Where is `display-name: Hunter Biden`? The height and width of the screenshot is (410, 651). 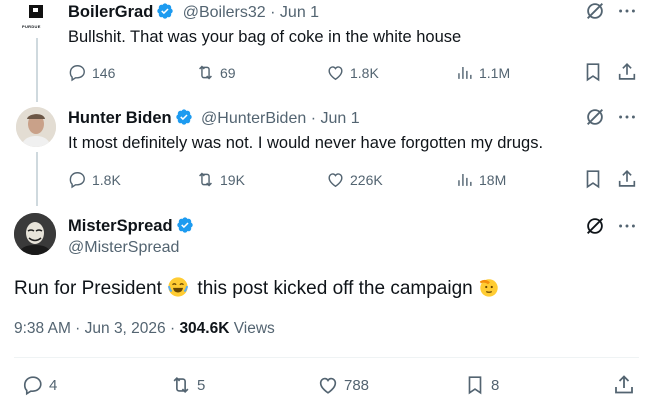 display-name: Hunter Biden is located at coordinates (120, 118).